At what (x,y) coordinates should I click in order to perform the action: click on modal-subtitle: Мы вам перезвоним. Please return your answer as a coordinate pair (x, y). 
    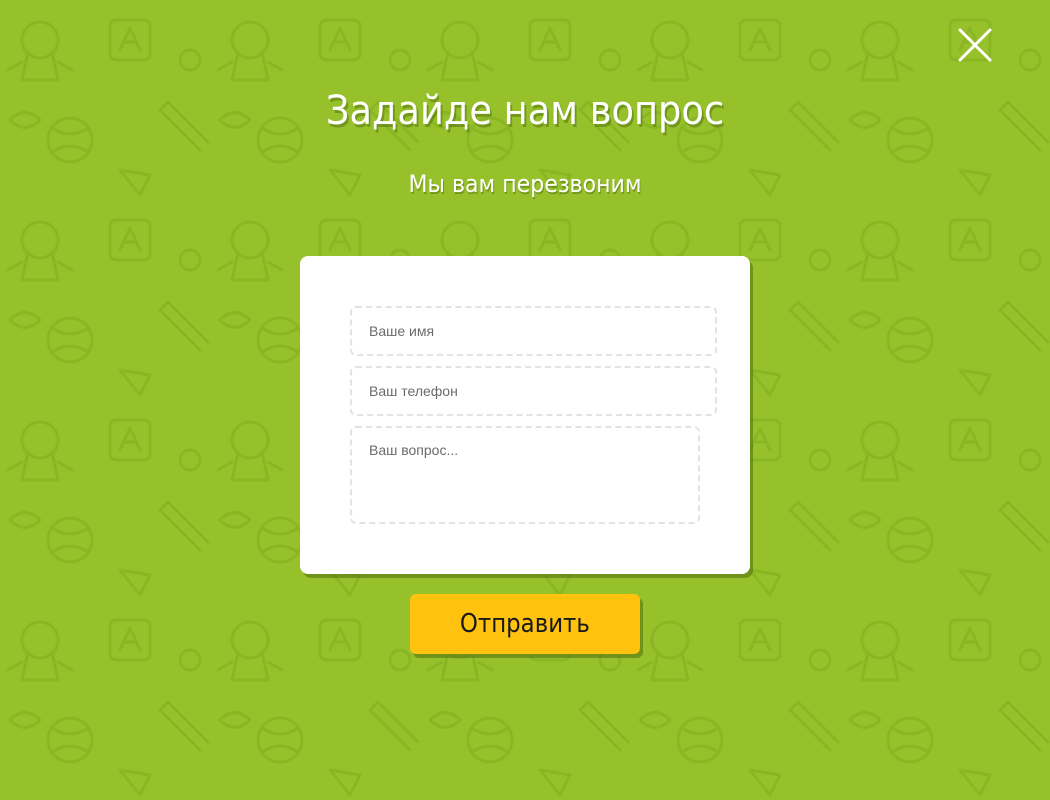
    Looking at the image, I should click on (525, 184).